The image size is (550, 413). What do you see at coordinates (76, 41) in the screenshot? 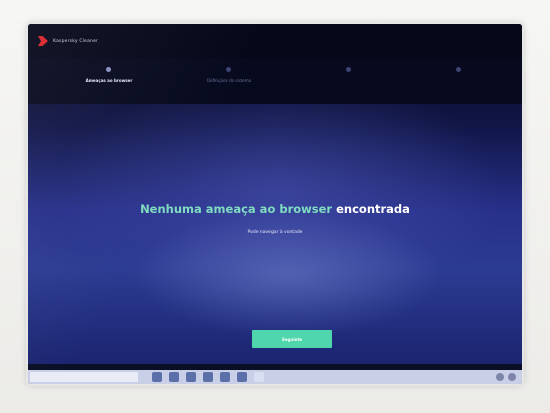
I see `app-title: Kaspersky Cleaner` at bounding box center [76, 41].